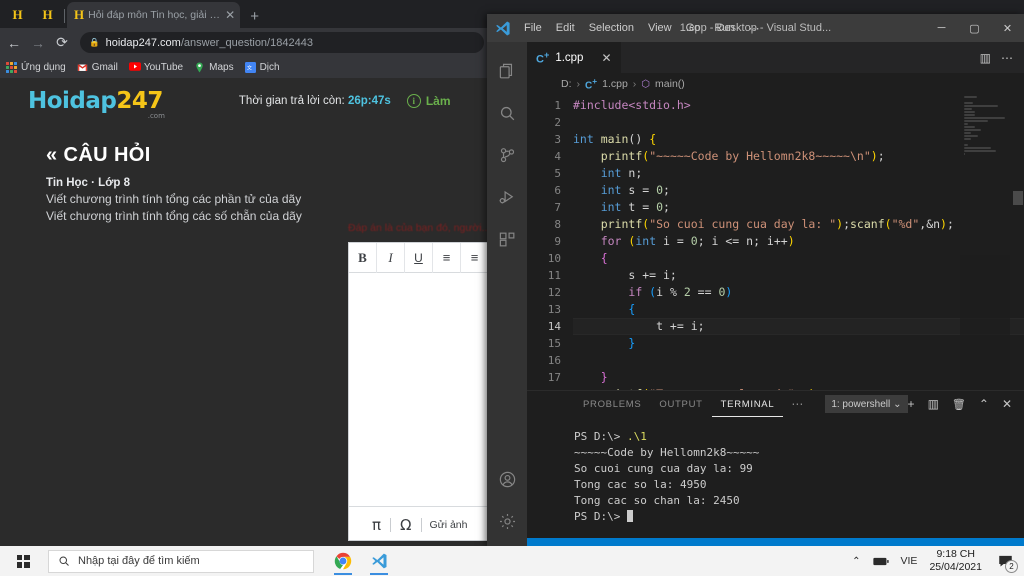 The image size is (1024, 576). Describe the element at coordinates (447, 257) in the screenshot. I see `align-left-button: ≡` at that location.